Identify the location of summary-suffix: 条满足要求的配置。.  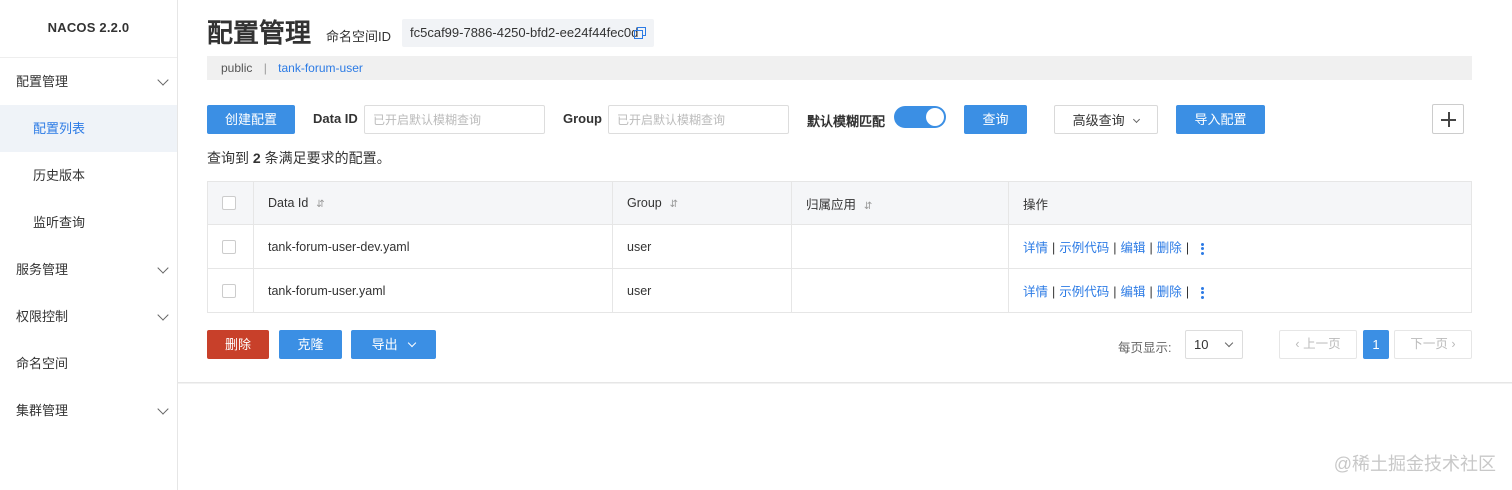
(327, 158).